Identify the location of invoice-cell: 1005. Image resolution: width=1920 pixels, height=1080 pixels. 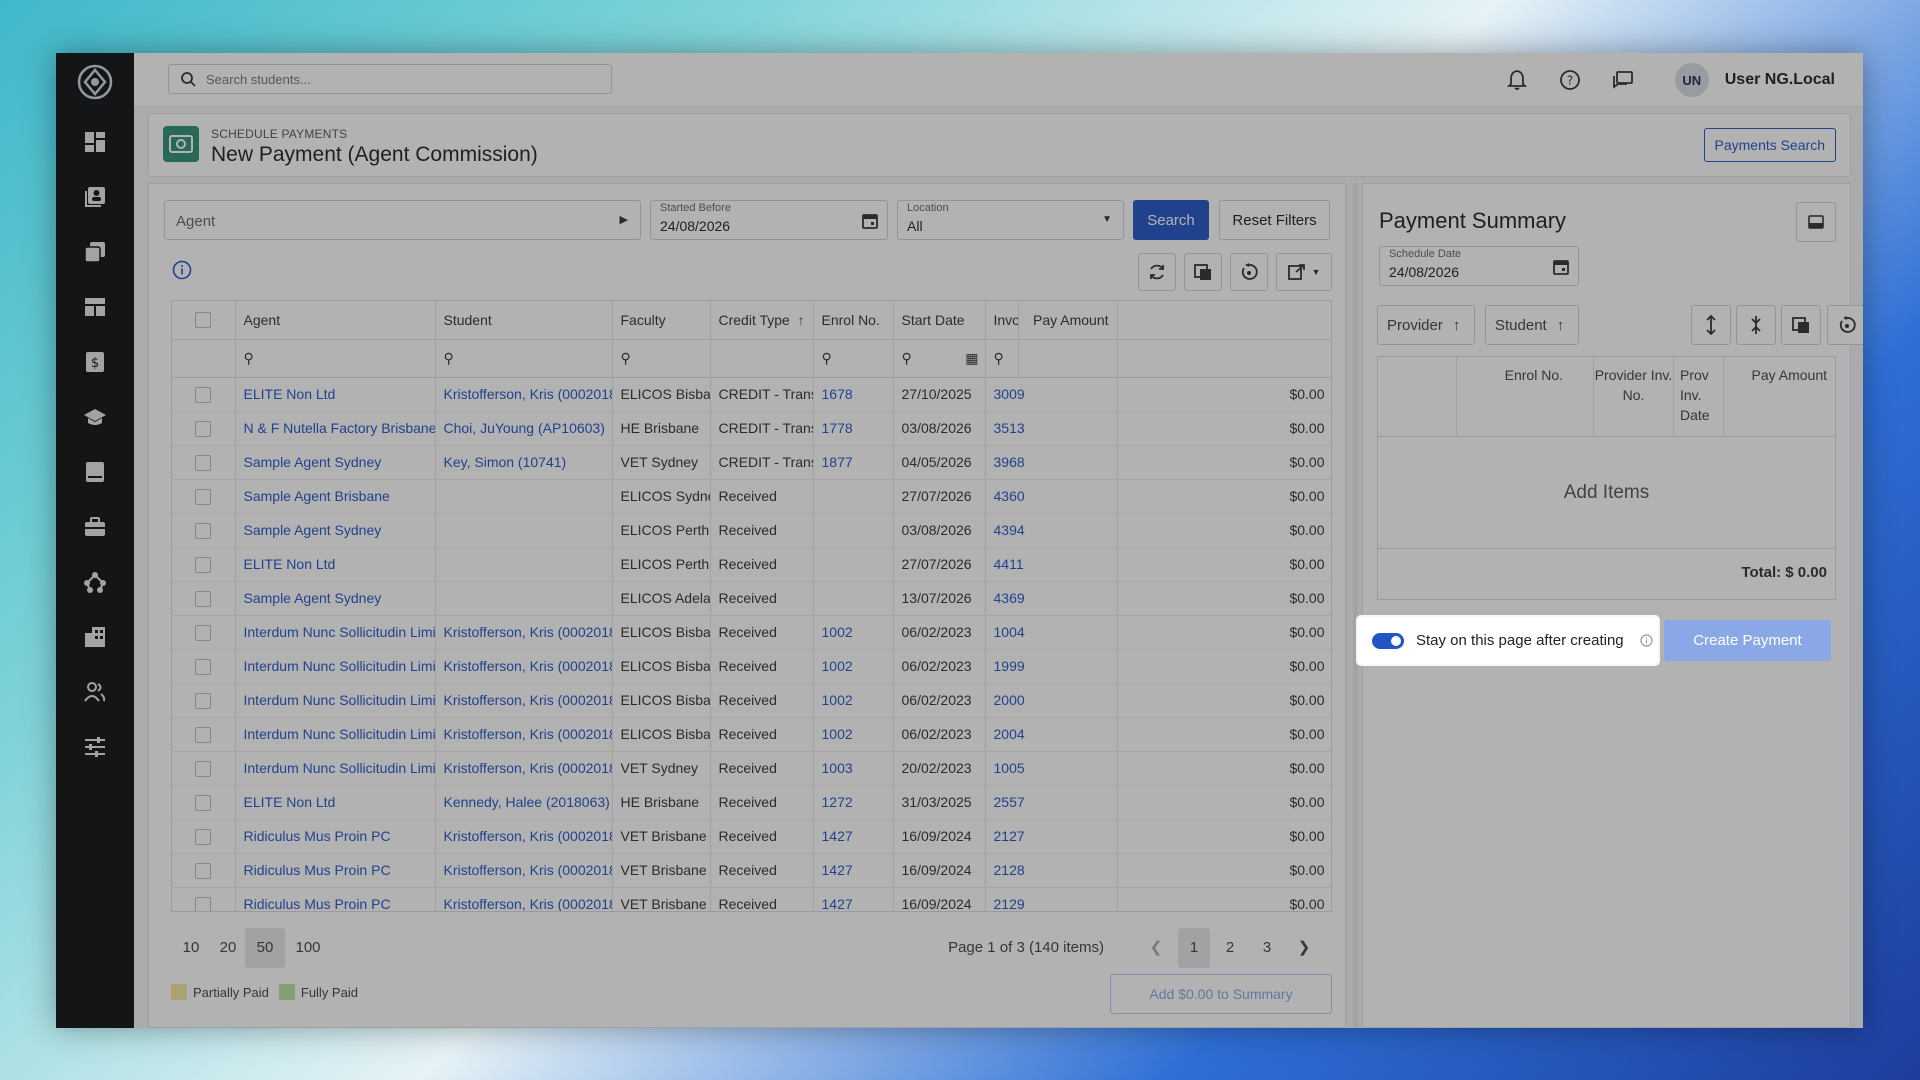
(1051, 768).